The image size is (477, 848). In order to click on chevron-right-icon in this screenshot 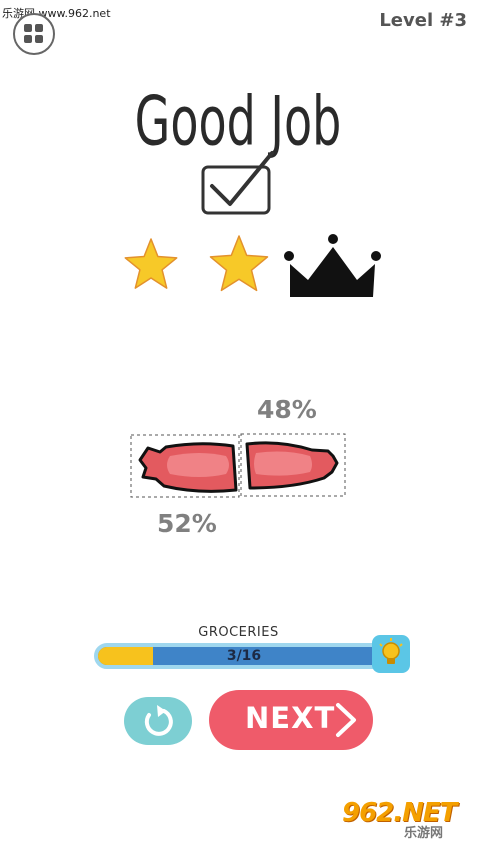, I will do `click(346, 720)`.